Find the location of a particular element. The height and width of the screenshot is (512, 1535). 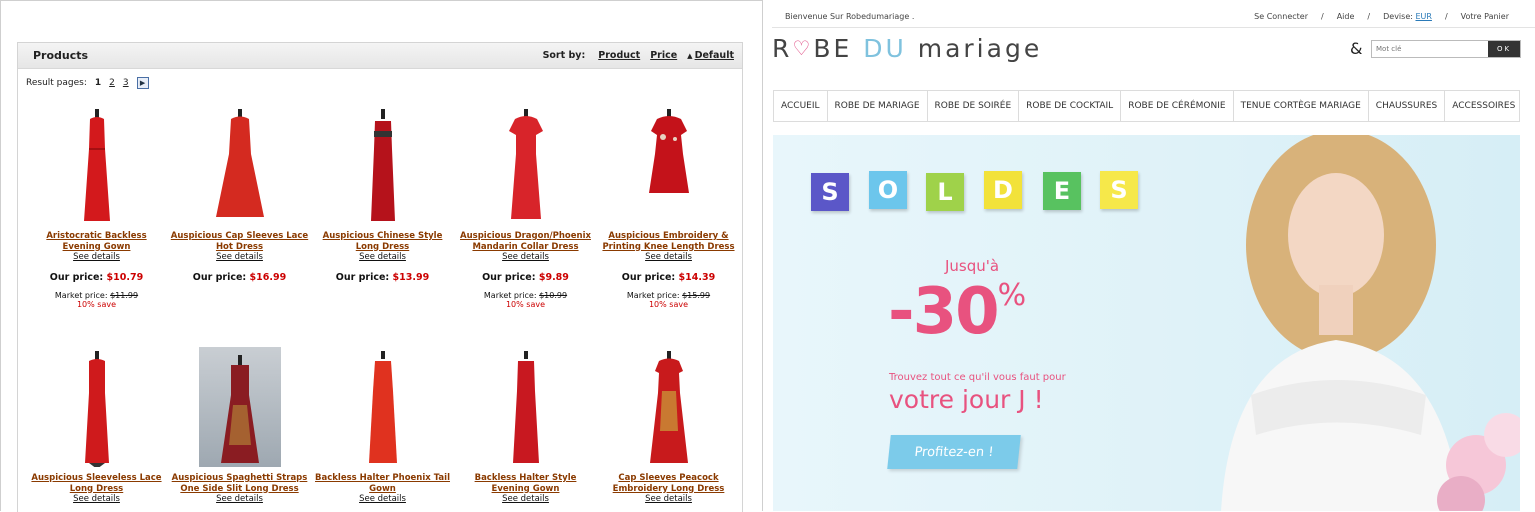

nav-item-tenue-cortege: TENUE CORTÈGE MARIAGE is located at coordinates (1301, 106).